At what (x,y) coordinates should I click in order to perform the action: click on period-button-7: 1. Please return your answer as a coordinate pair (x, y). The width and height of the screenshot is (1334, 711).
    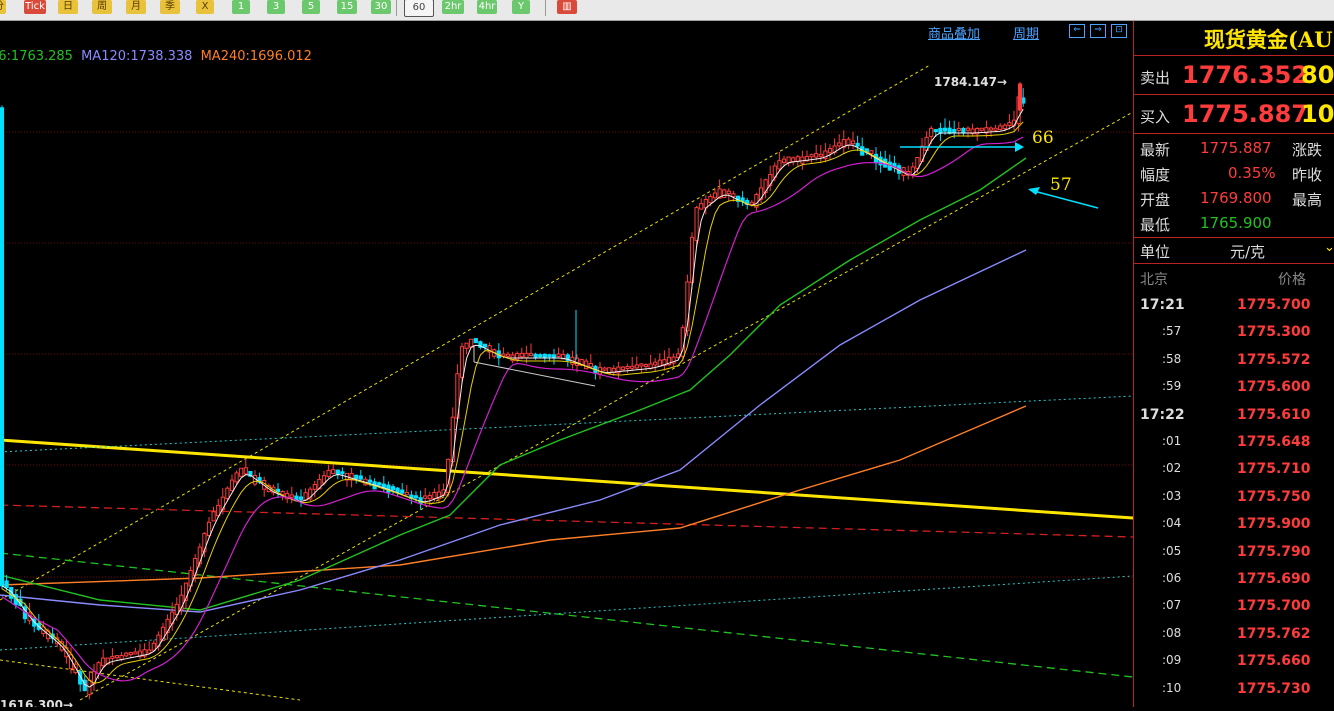
    Looking at the image, I should click on (241, 7).